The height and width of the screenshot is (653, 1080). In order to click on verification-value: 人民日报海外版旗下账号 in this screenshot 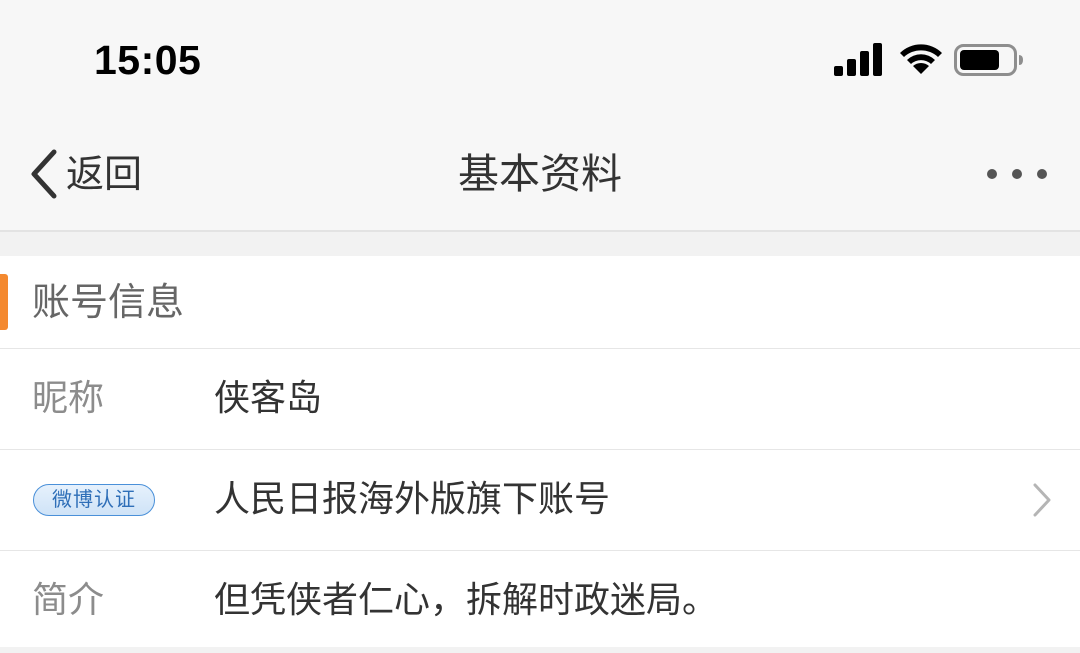, I will do `click(412, 499)`.